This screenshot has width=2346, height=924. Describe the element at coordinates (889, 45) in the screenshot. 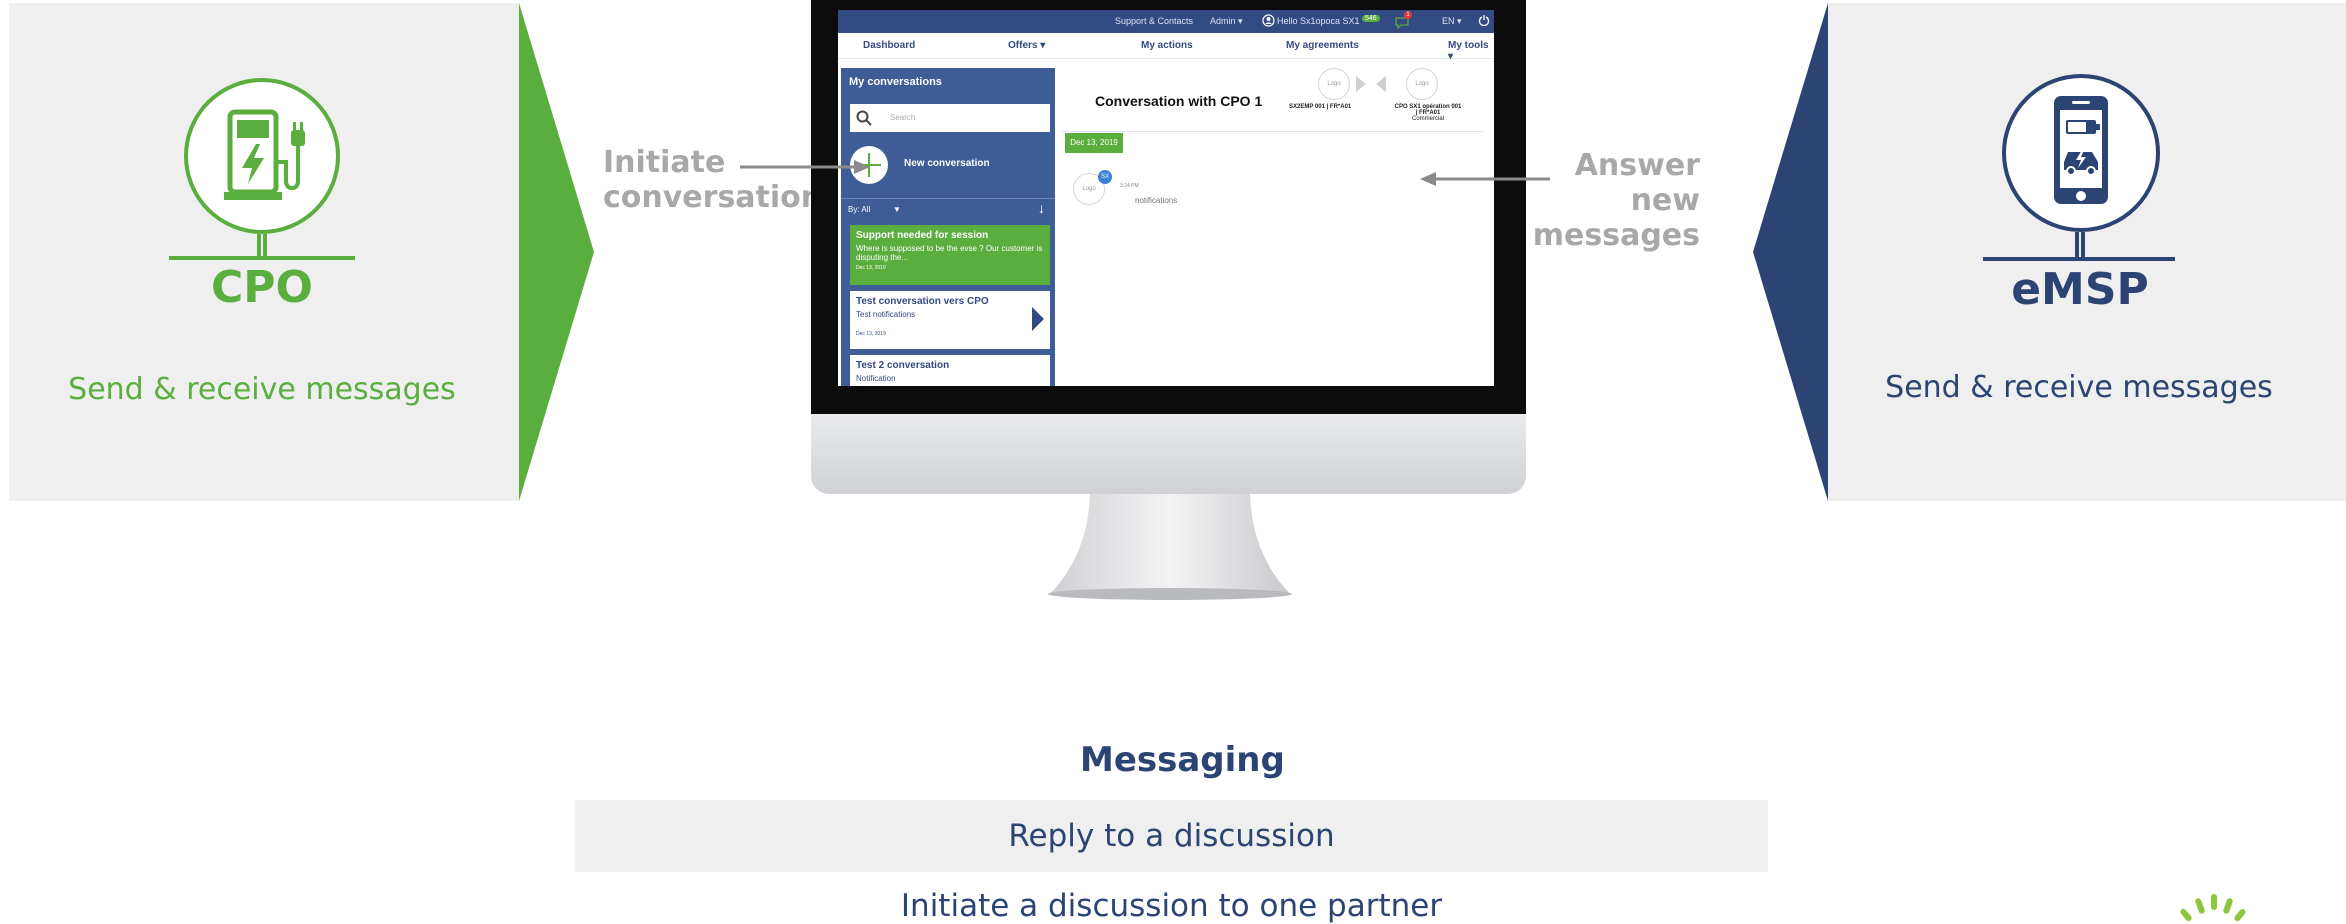

I see `nav-dashboard: Dashboard` at that location.